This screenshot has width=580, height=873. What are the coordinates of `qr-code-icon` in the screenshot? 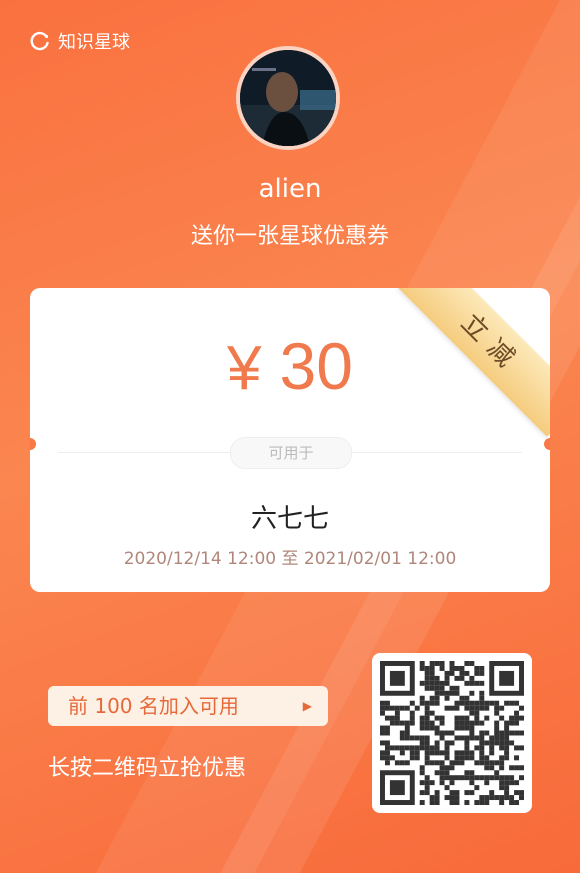 It's located at (452, 733).